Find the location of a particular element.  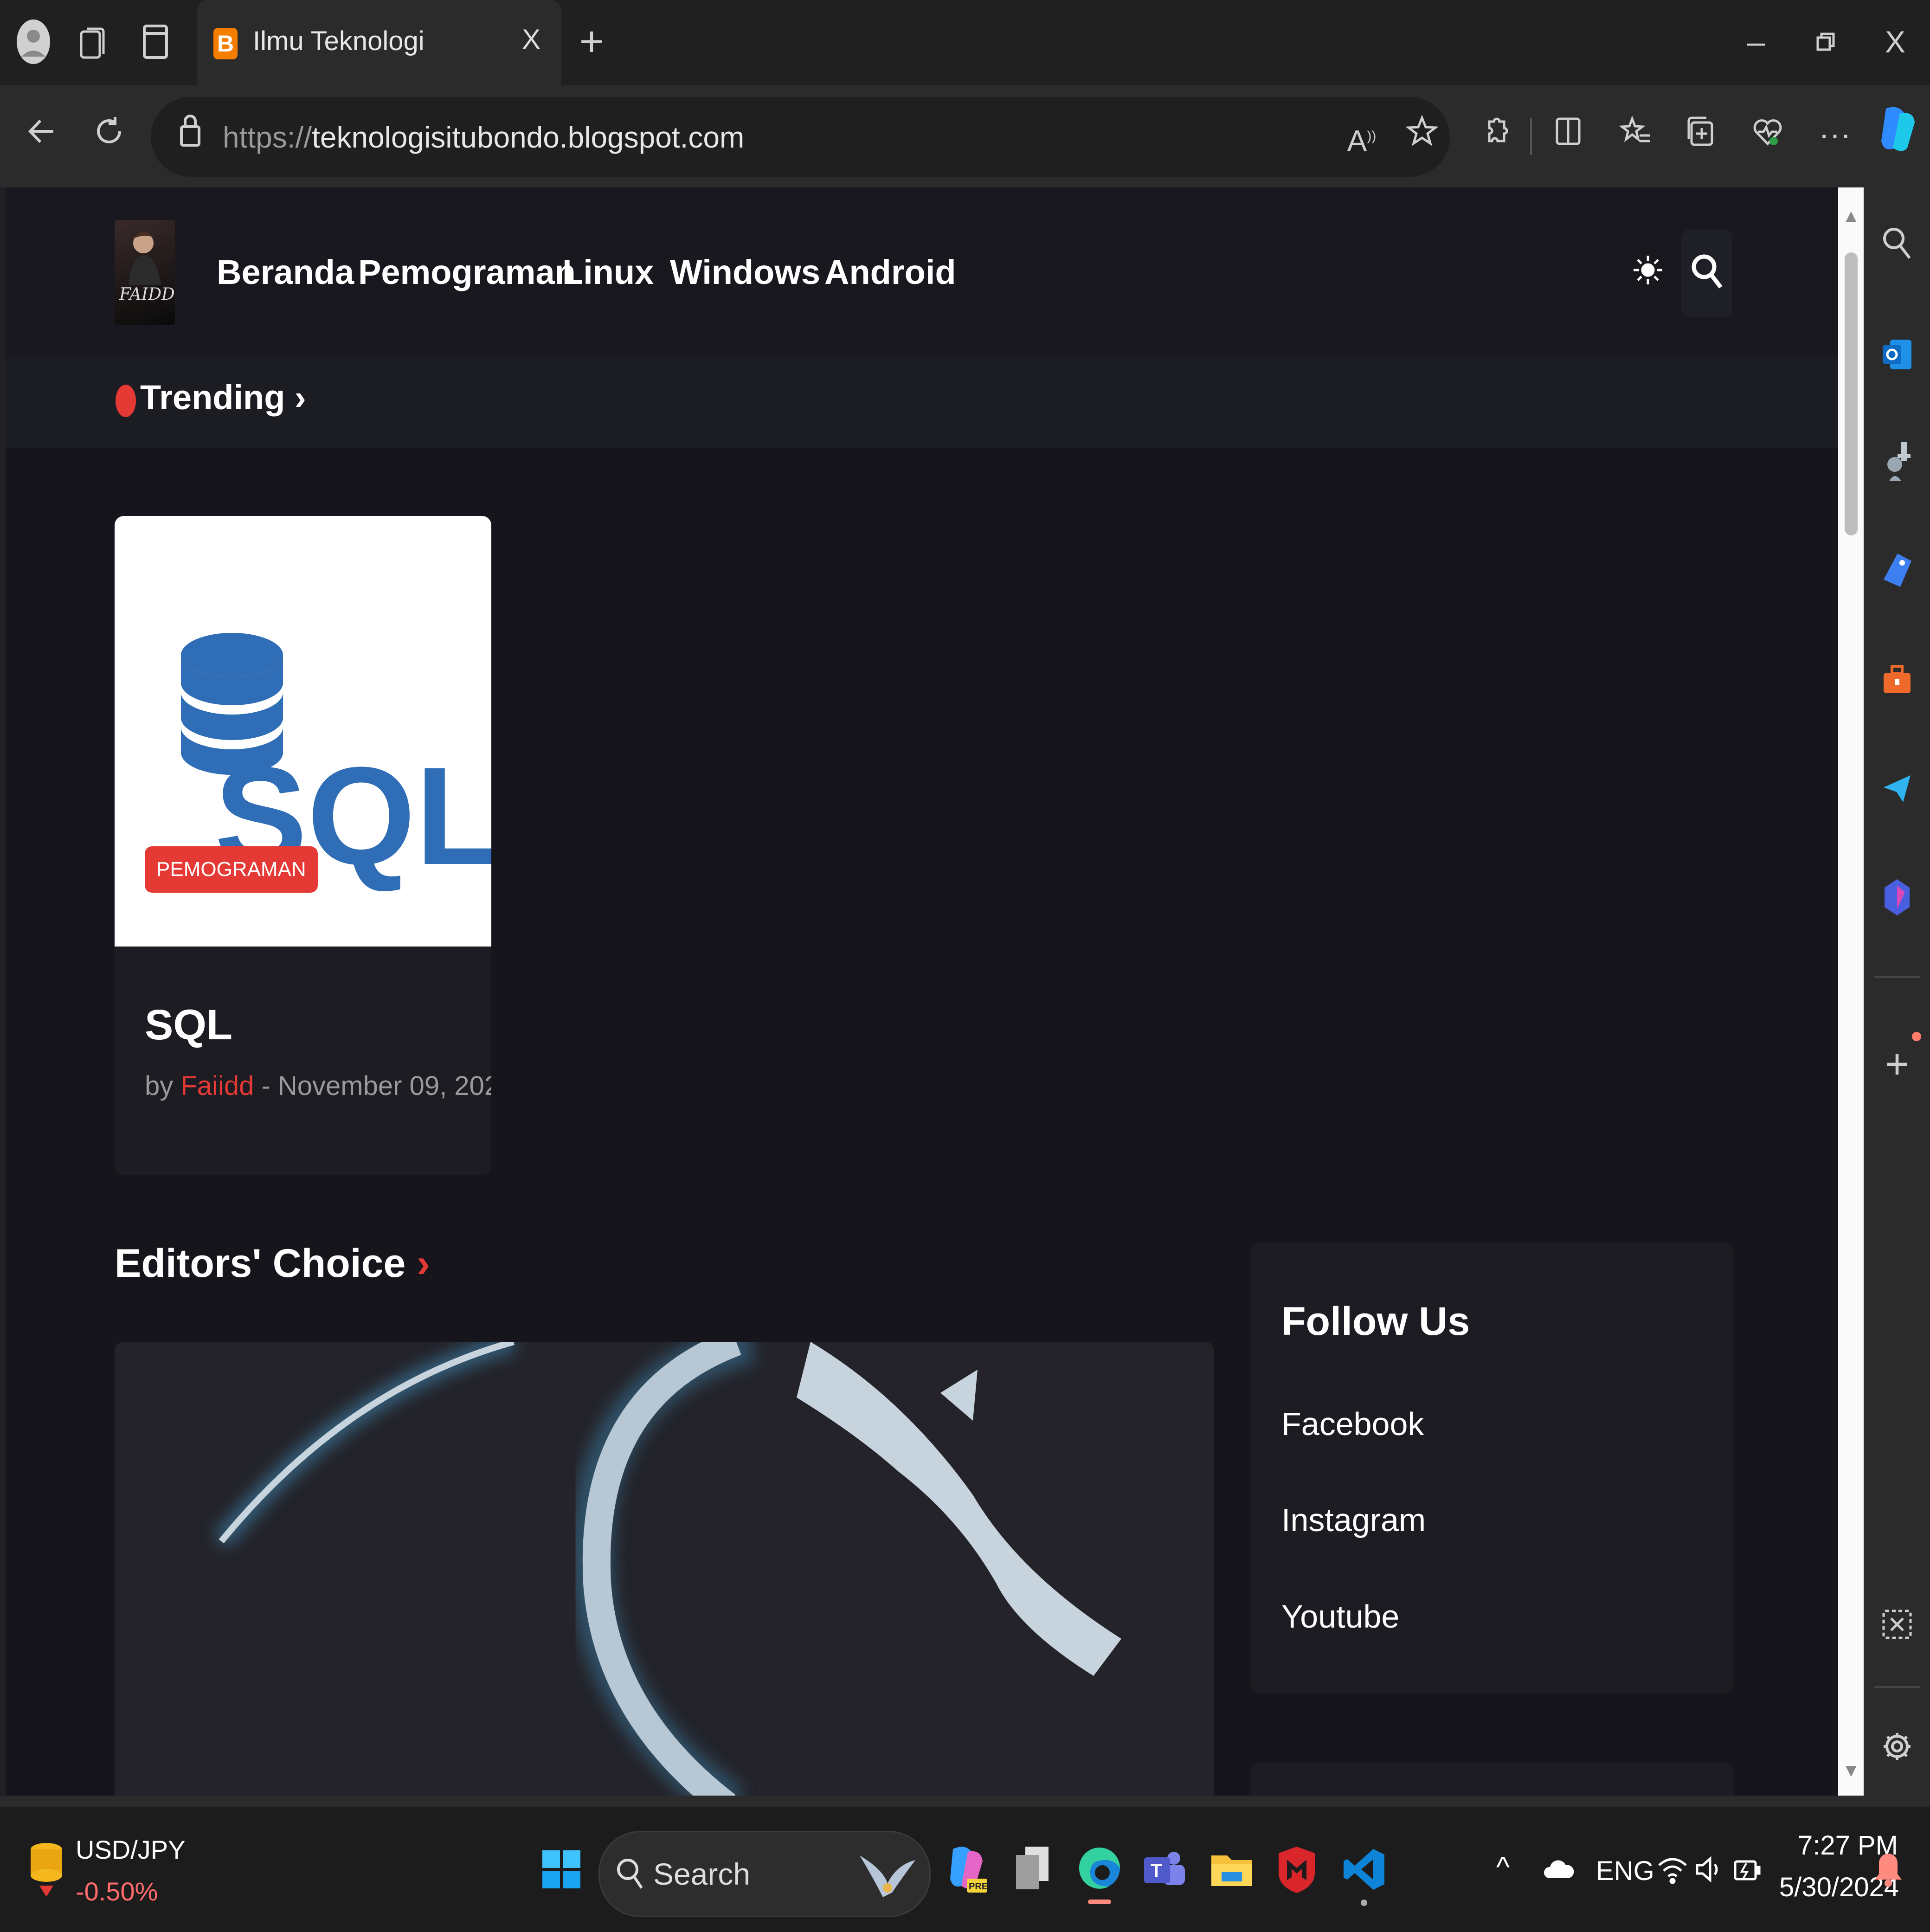

svg-text: T is located at coordinates (1156, 1871).